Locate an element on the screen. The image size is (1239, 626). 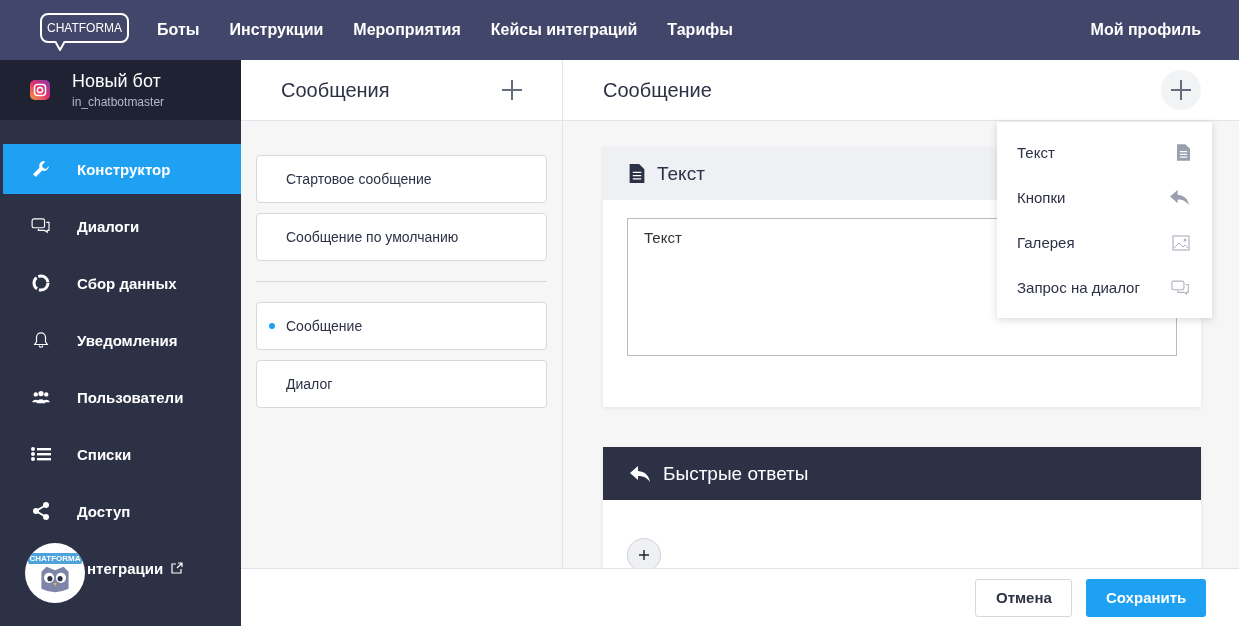
message-item: Сообщение по умолчанию is located at coordinates (401, 237).